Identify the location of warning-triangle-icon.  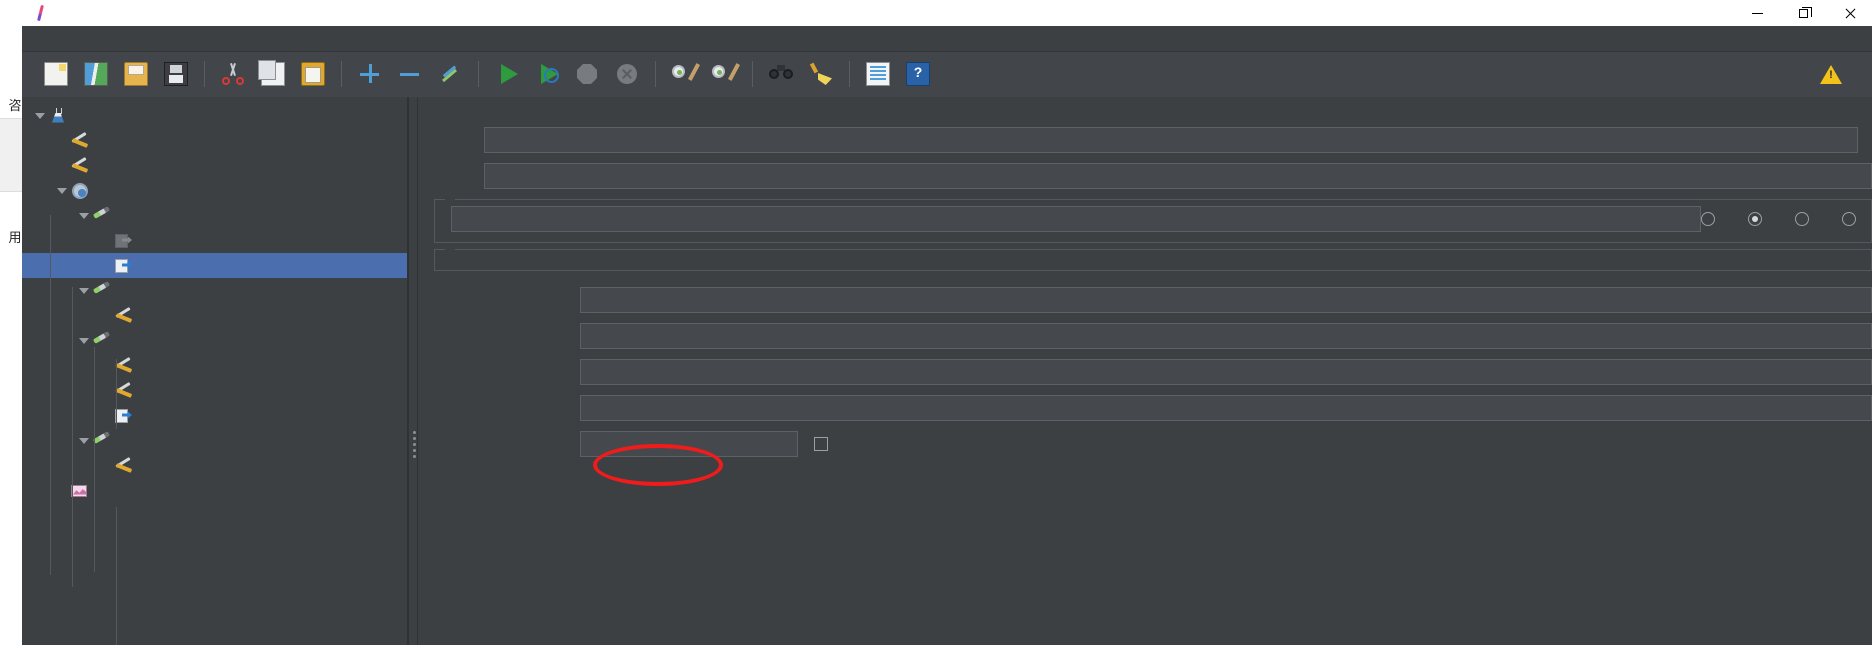
(1831, 74).